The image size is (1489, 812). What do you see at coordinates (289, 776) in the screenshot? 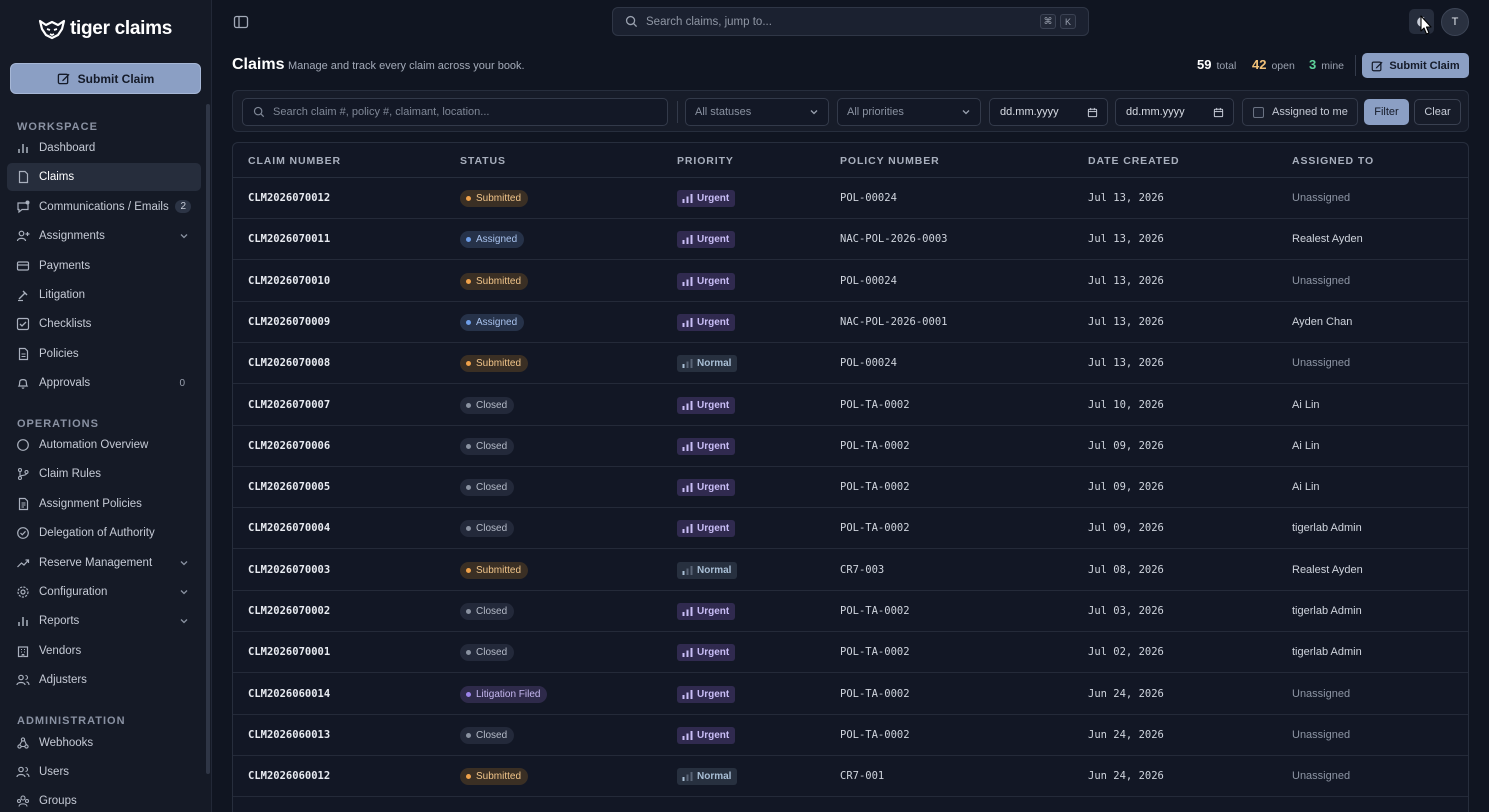
I see `claim-number-link: CLM2026060012` at bounding box center [289, 776].